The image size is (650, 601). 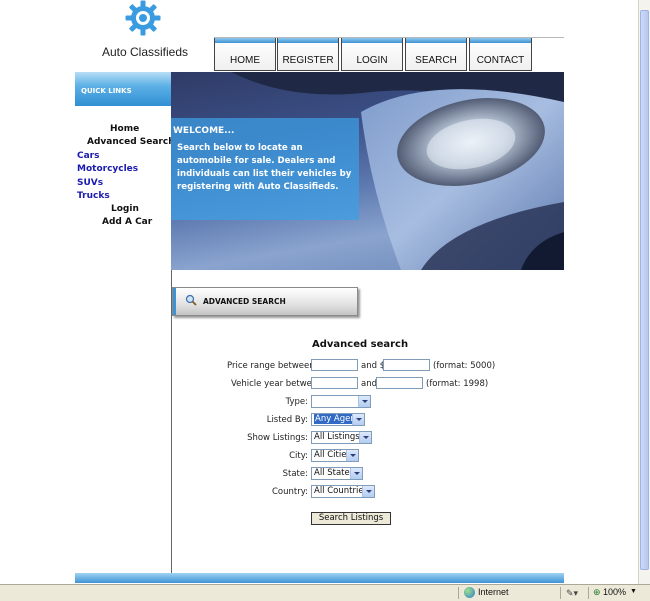 What do you see at coordinates (308, 54) in the screenshot?
I see `nav-register-button: REGISTER` at bounding box center [308, 54].